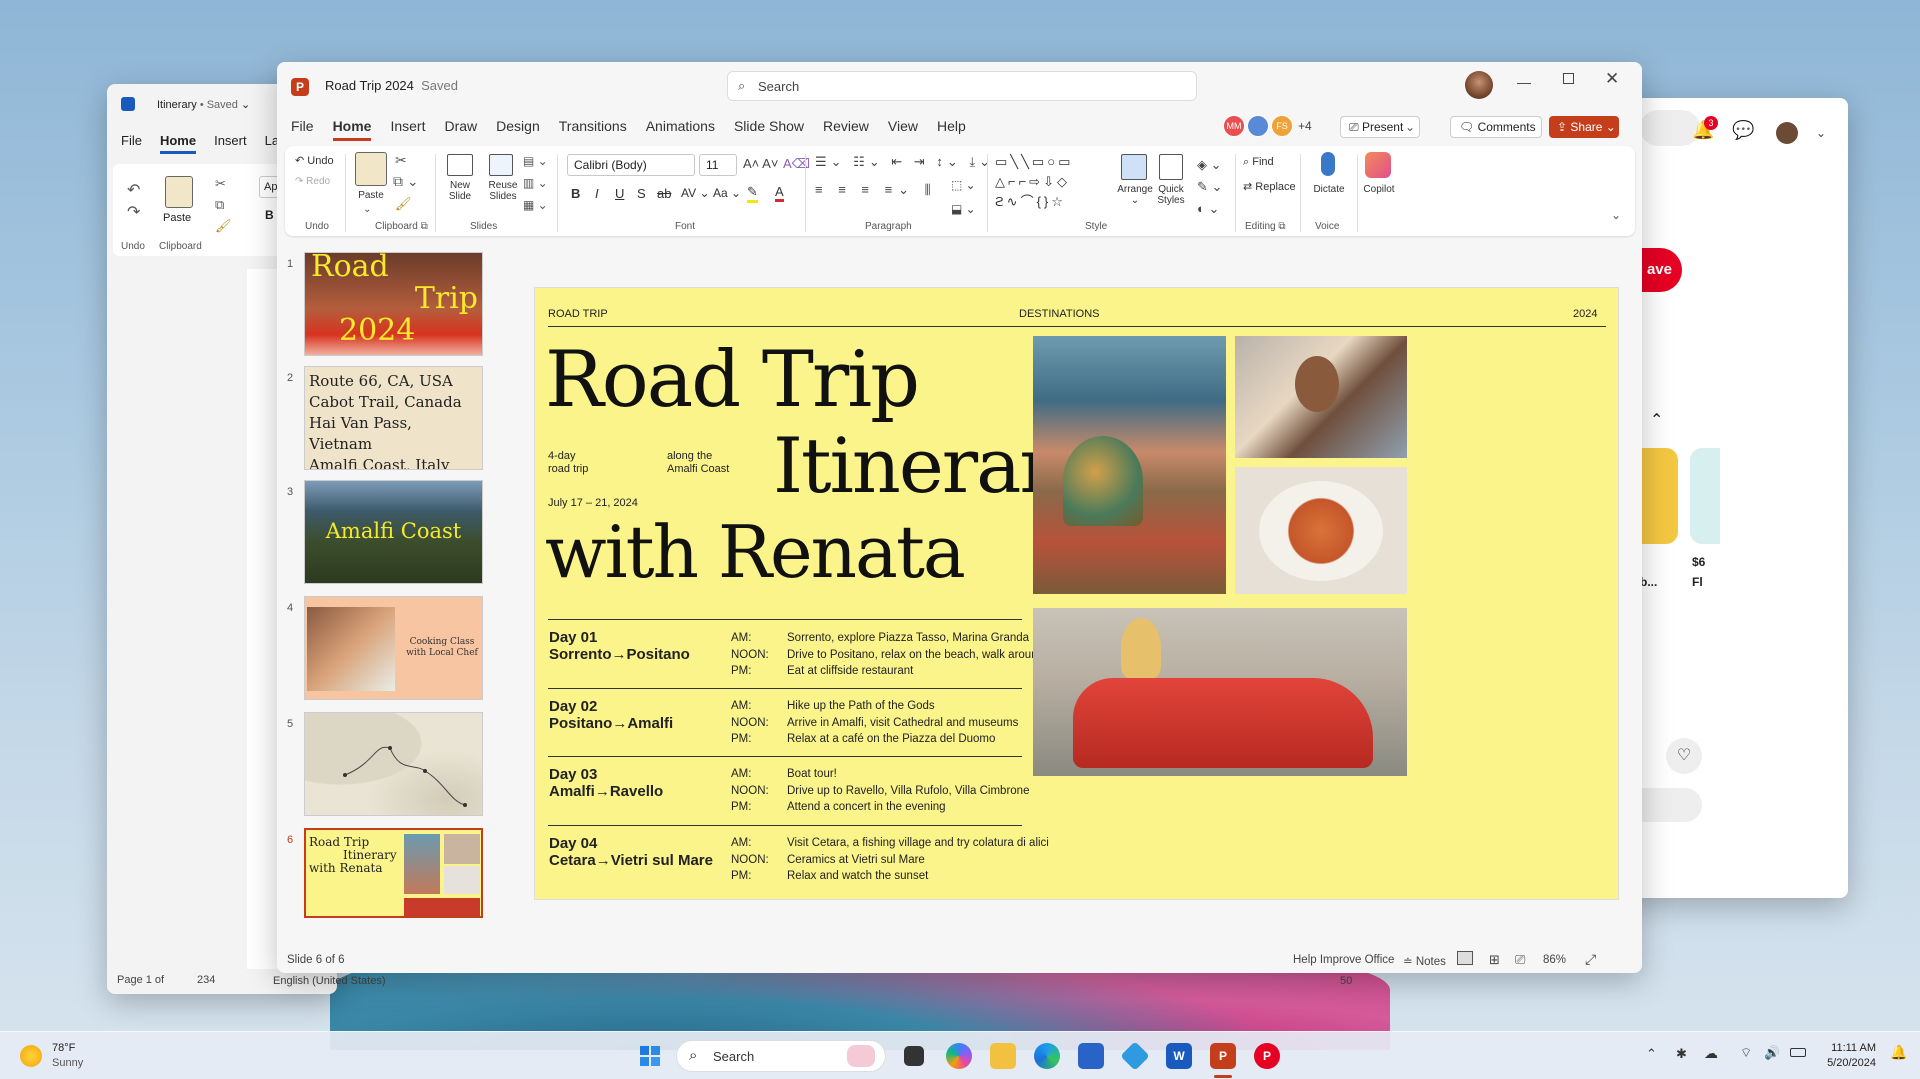  Describe the element at coordinates (1711, 1053) in the screenshot. I see `onedrive-icon: ☁` at that location.